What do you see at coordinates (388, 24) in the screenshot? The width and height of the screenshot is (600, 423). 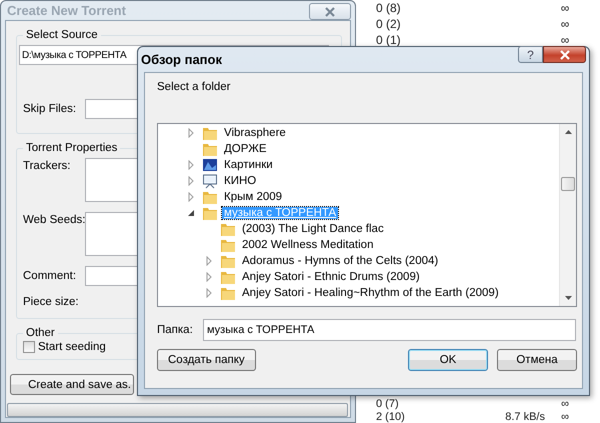 I see `list-cell-text: 0 (2)` at bounding box center [388, 24].